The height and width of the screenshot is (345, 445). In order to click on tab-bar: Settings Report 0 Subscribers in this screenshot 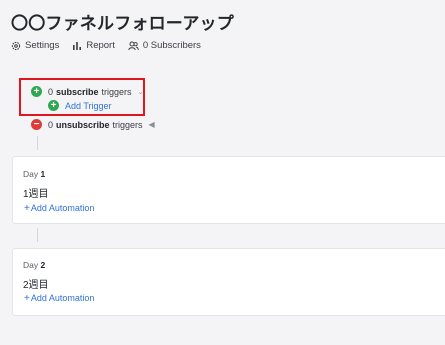, I will do `click(112, 45)`.